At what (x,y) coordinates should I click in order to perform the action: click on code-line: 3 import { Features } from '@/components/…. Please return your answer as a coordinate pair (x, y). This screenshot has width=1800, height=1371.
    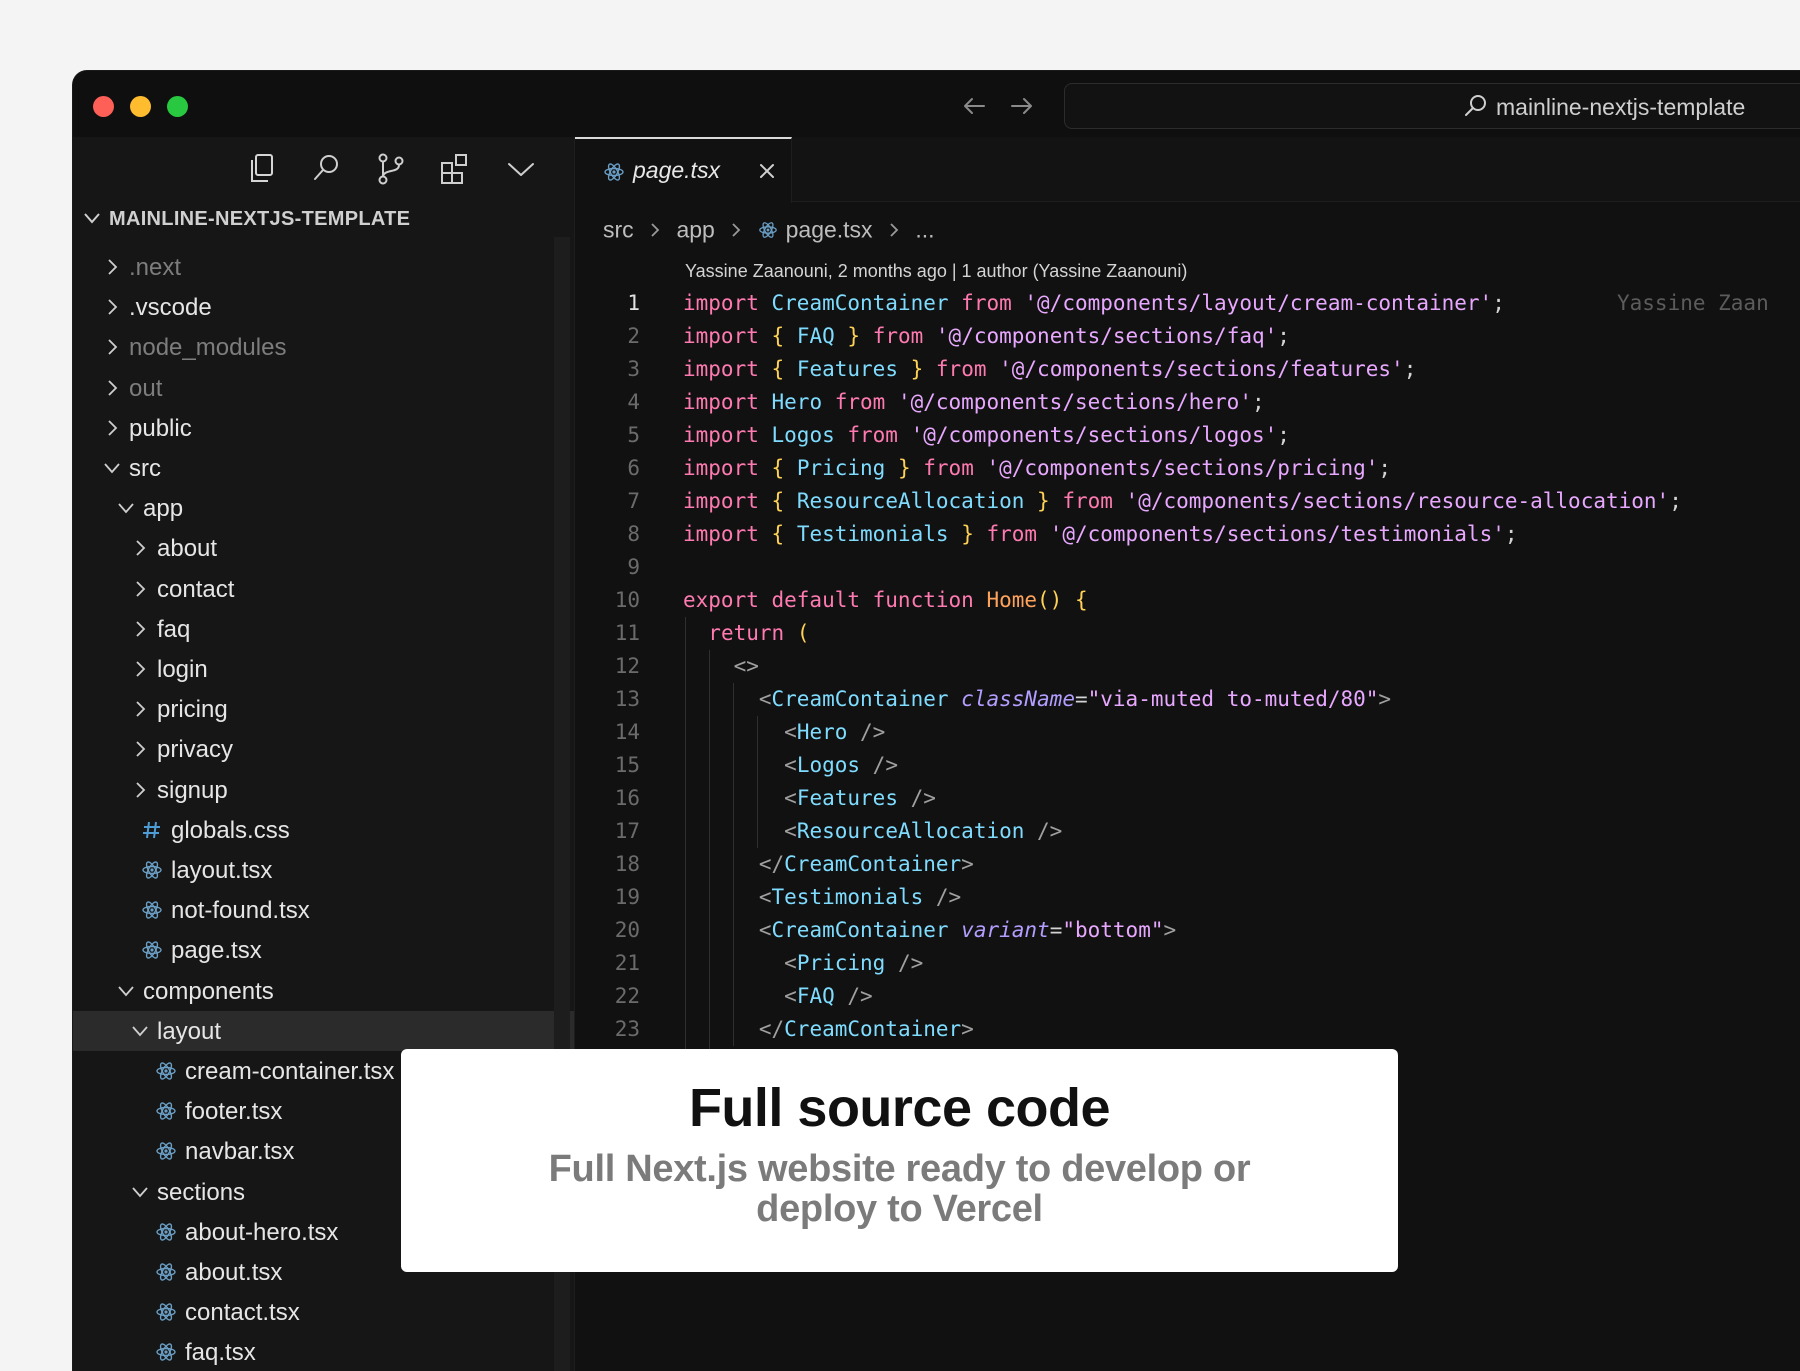
    Looking at the image, I should click on (1187, 369).